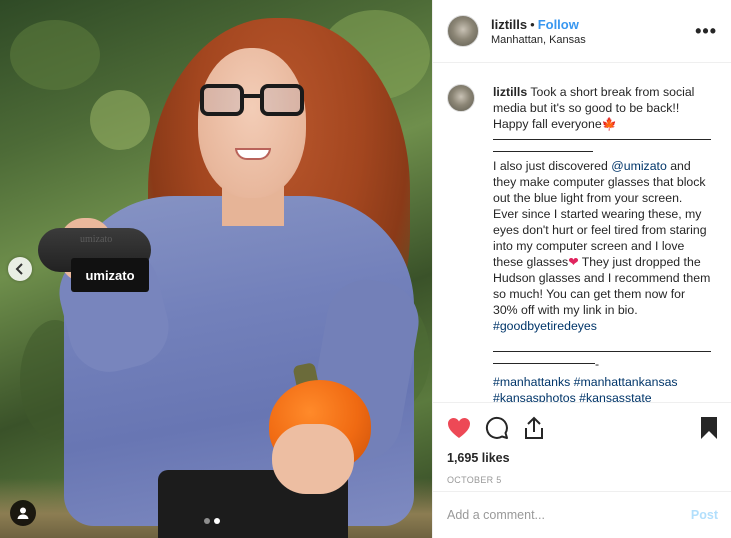 The width and height of the screenshot is (731, 538). Describe the element at coordinates (597, 364) in the screenshot. I see `dash-text: -` at that location.